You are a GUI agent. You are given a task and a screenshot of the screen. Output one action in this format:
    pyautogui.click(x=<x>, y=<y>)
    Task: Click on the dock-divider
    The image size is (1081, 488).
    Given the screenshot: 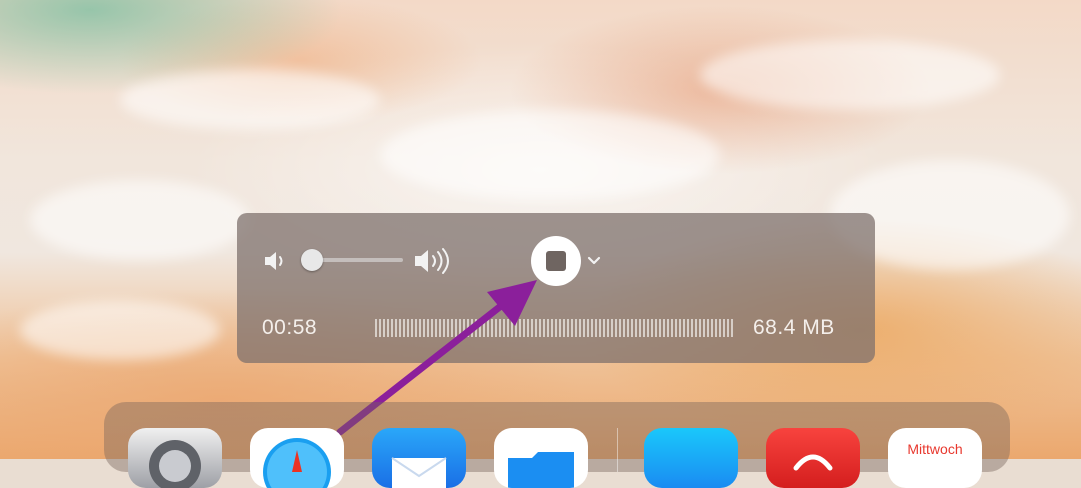 What is the action you would take?
    pyautogui.click(x=617, y=450)
    